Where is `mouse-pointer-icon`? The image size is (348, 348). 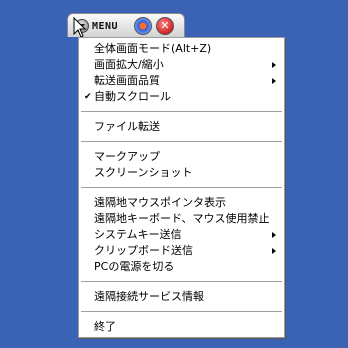 mouse-pointer-icon is located at coordinates (80, 27).